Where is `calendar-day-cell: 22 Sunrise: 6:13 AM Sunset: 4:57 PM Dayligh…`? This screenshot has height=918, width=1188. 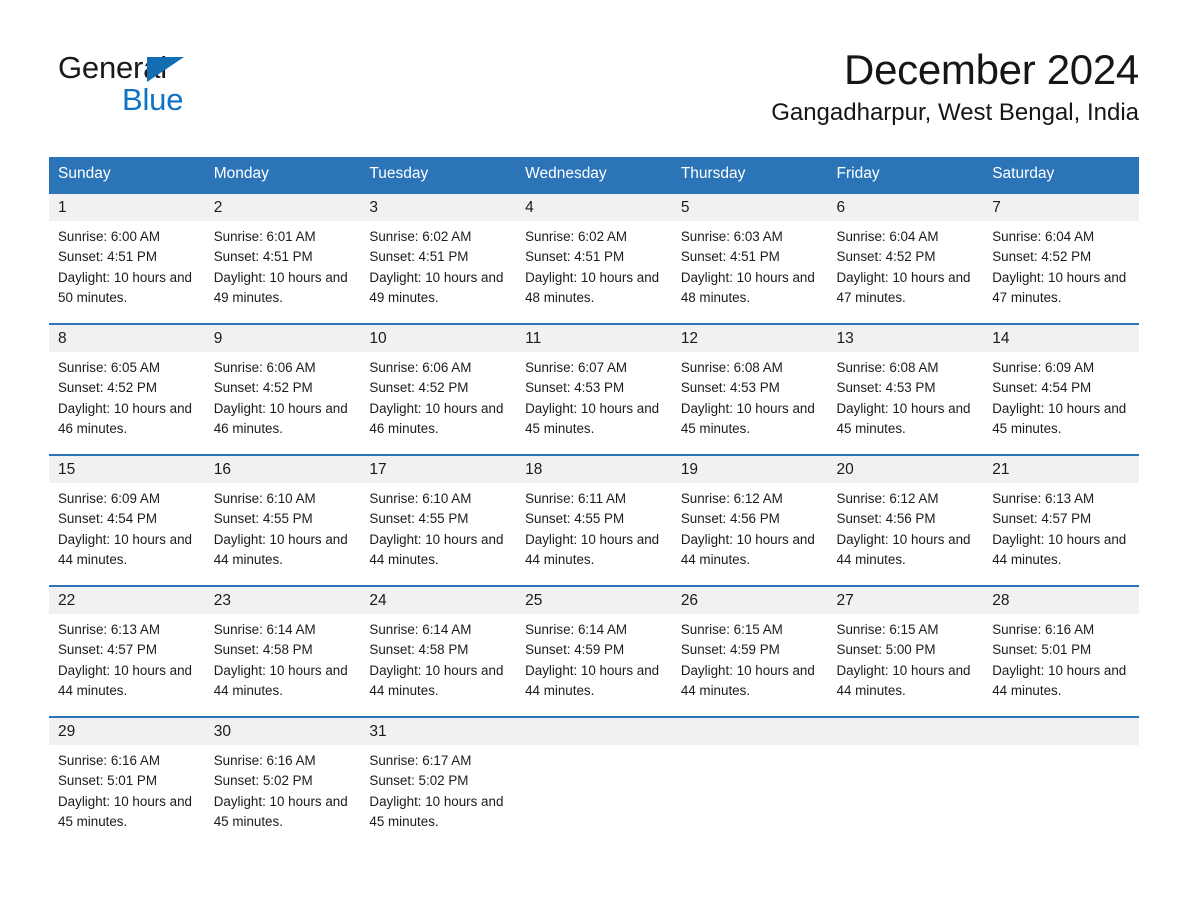 calendar-day-cell: 22 Sunrise: 6:13 AM Sunset: 4:57 PM Dayligh… is located at coordinates (127, 650).